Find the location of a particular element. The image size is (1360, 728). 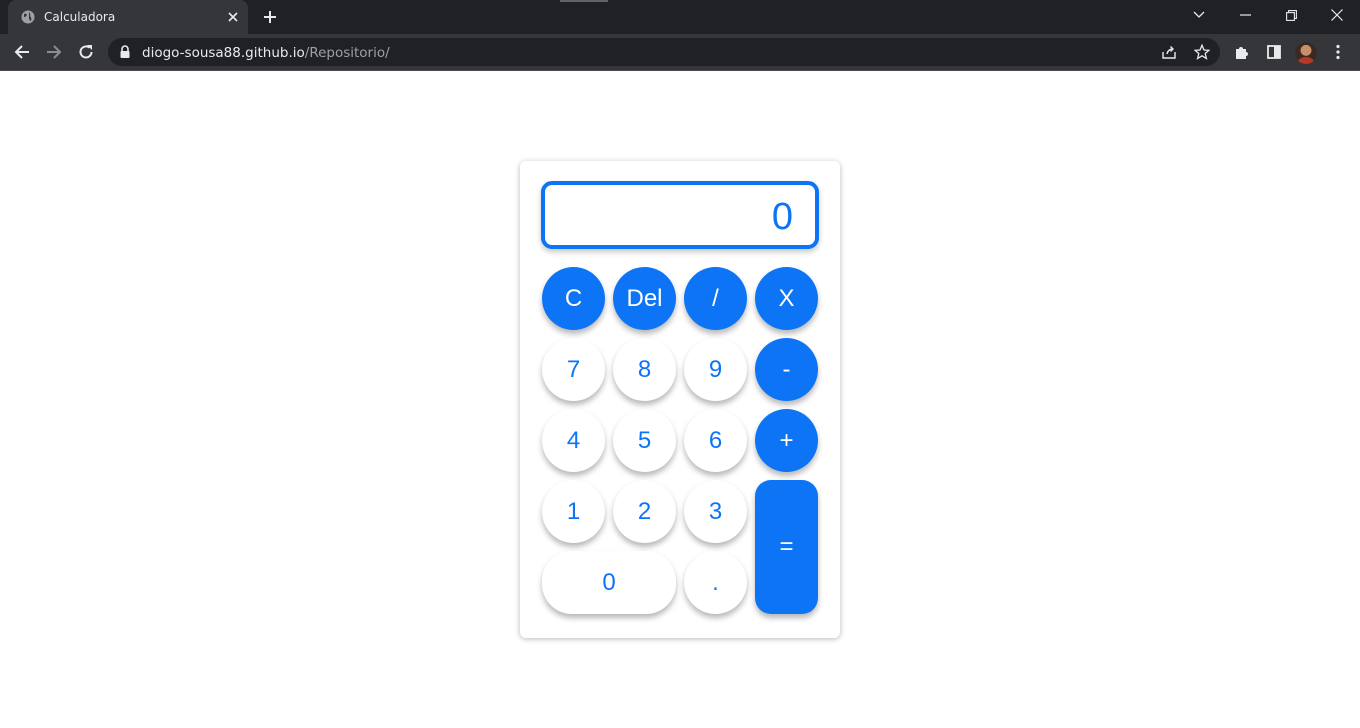

equals-button: = is located at coordinates (786, 547).